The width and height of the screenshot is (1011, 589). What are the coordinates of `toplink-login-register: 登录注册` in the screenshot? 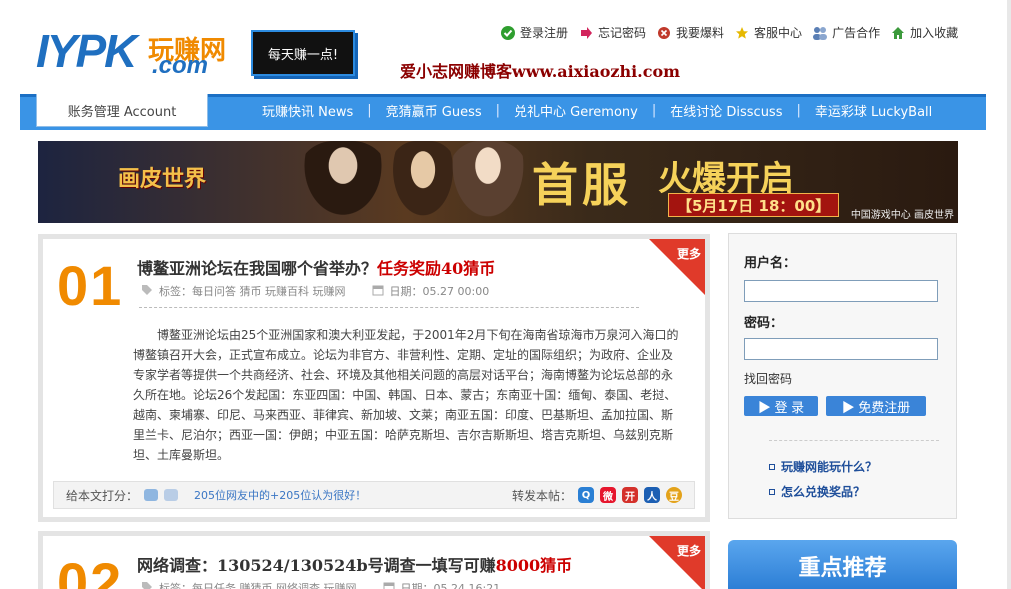 It's located at (534, 32).